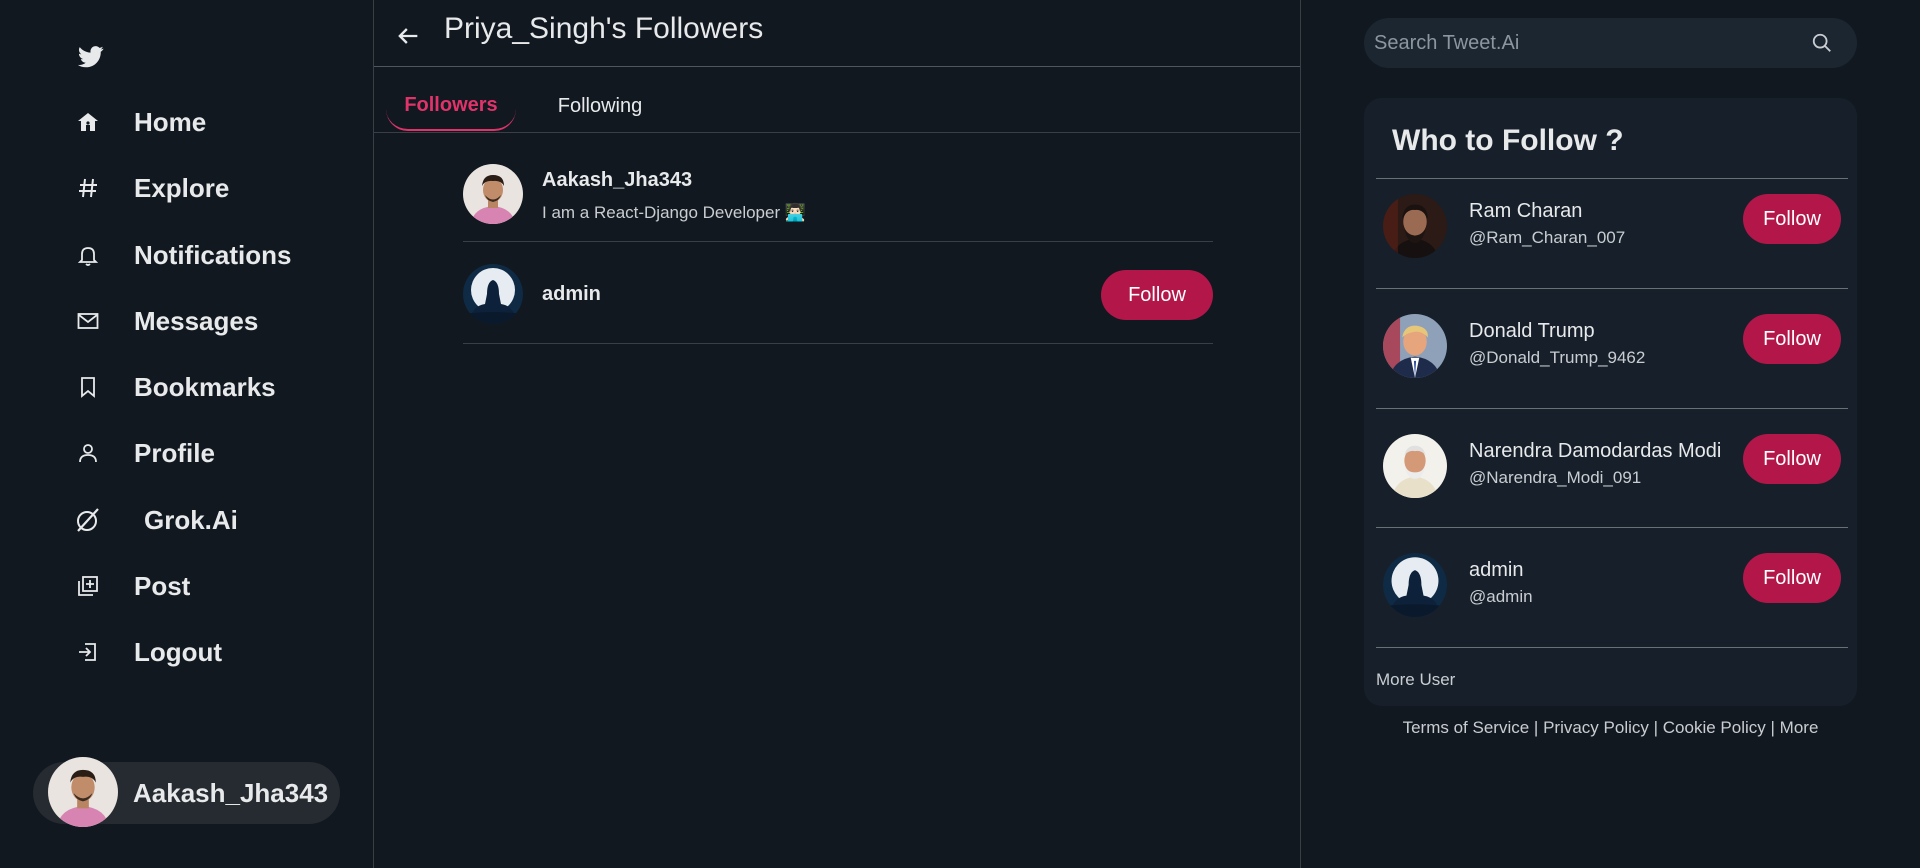 Image resolution: width=1920 pixels, height=868 pixels. What do you see at coordinates (604, 28) in the screenshot?
I see `page-title: Priya_Singh's Followers` at bounding box center [604, 28].